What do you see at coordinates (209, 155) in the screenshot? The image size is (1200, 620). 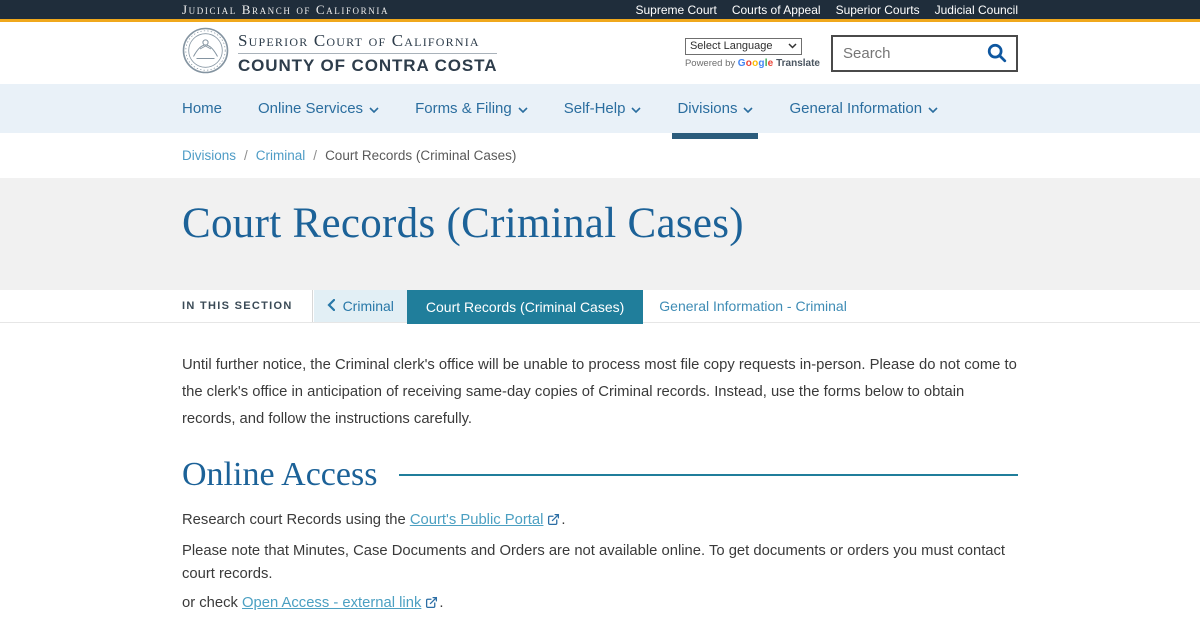 I see `breadcrumb-link-divisions: Divisions` at bounding box center [209, 155].